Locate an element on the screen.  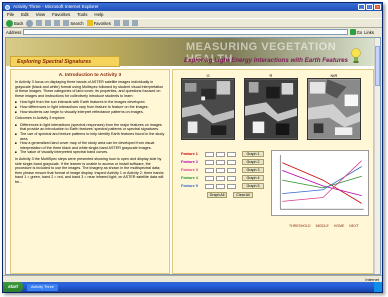
band-green: G is located at coordinates (208, 106).